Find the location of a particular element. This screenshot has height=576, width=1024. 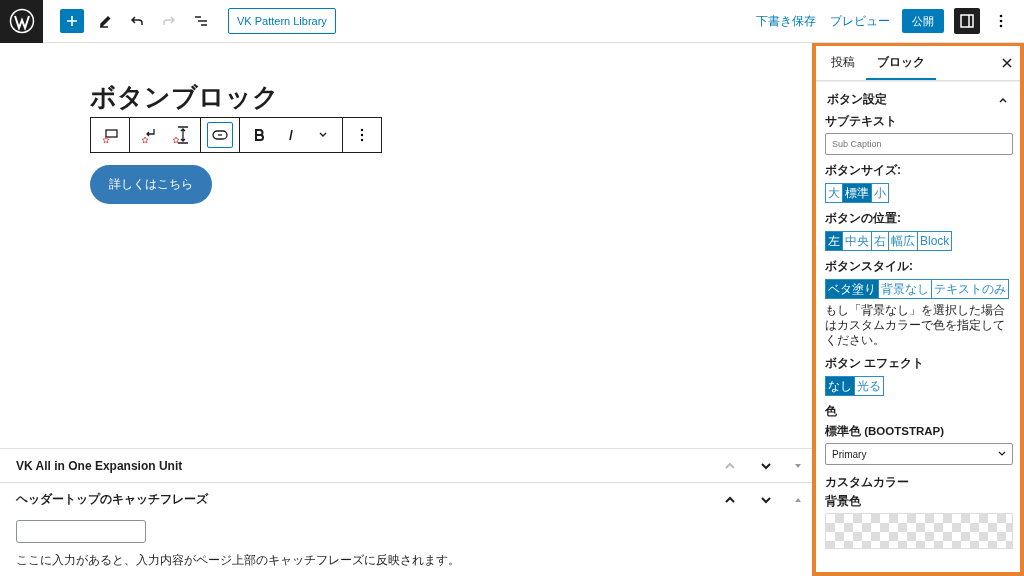

preview-button: プレビュー is located at coordinates (860, 21).